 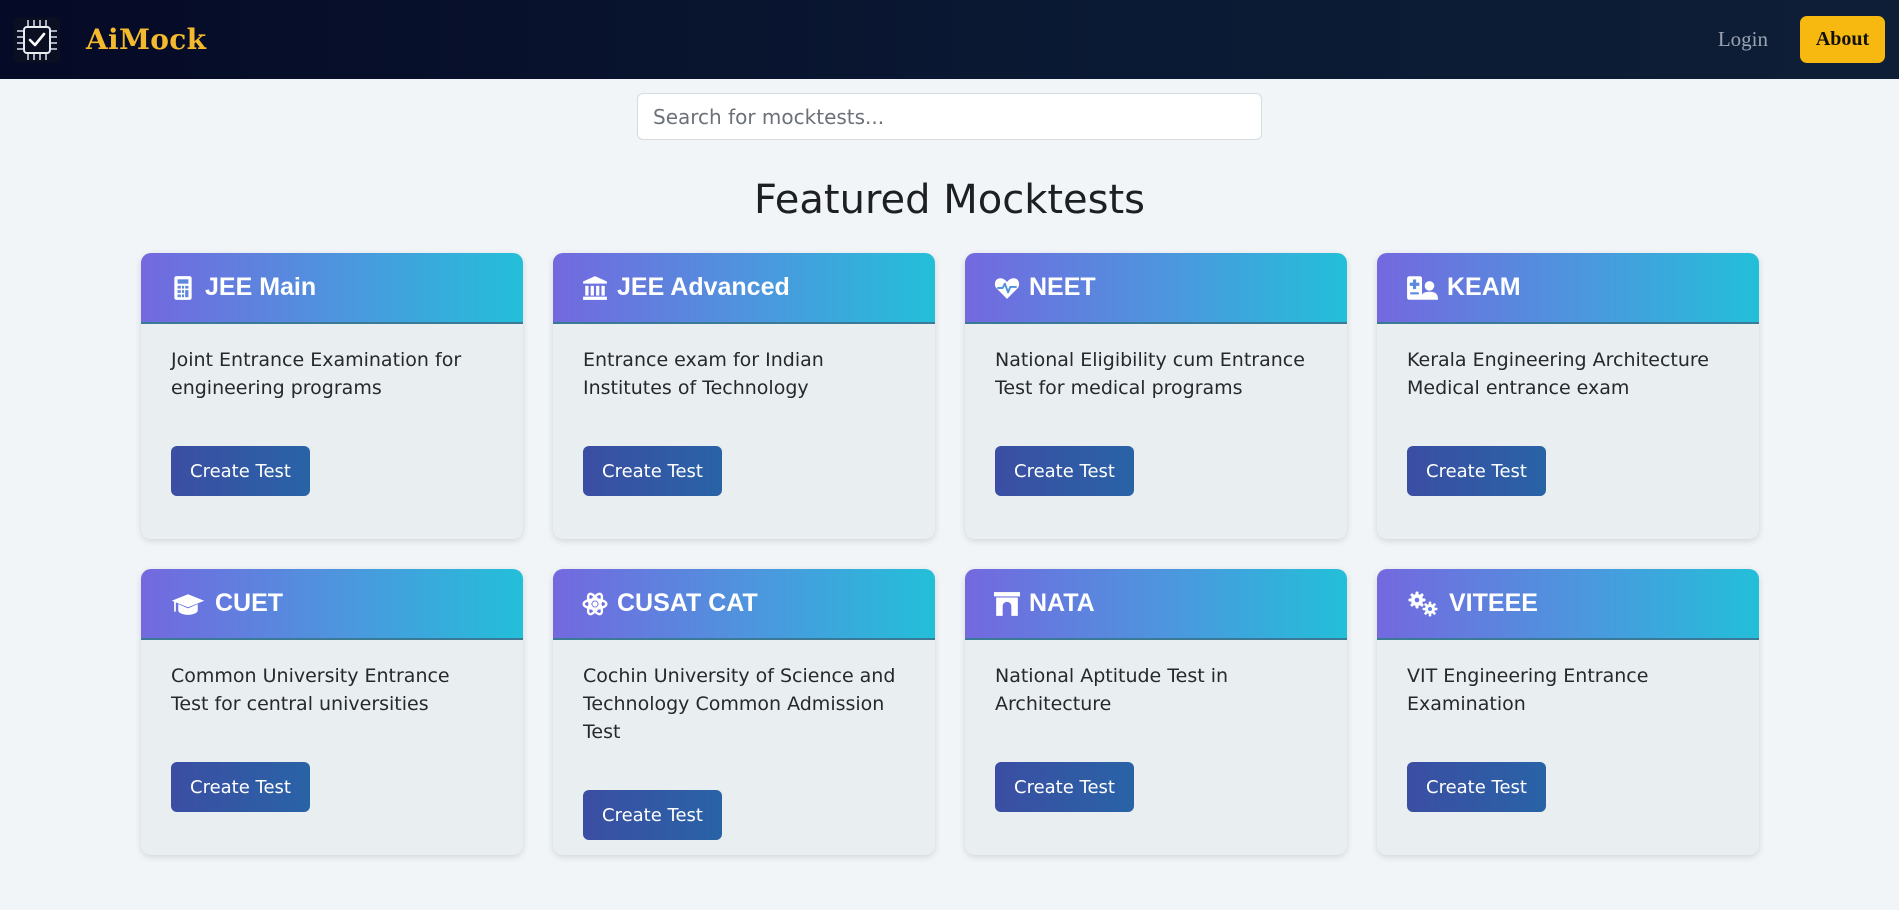 I want to click on card-description: VIT Engineering Entrance Examination, so click(x=1528, y=690).